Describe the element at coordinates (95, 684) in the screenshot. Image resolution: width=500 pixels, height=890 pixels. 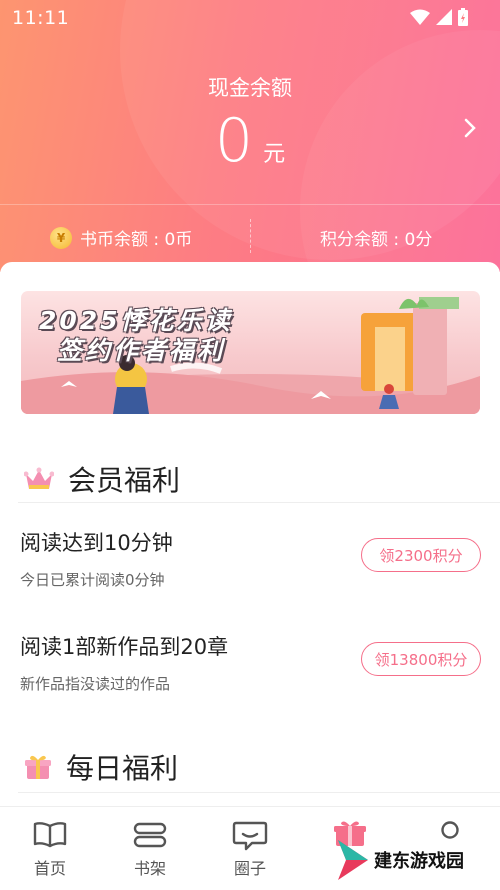
I see `task-subtitle: 新作品指没读过的作品` at that location.